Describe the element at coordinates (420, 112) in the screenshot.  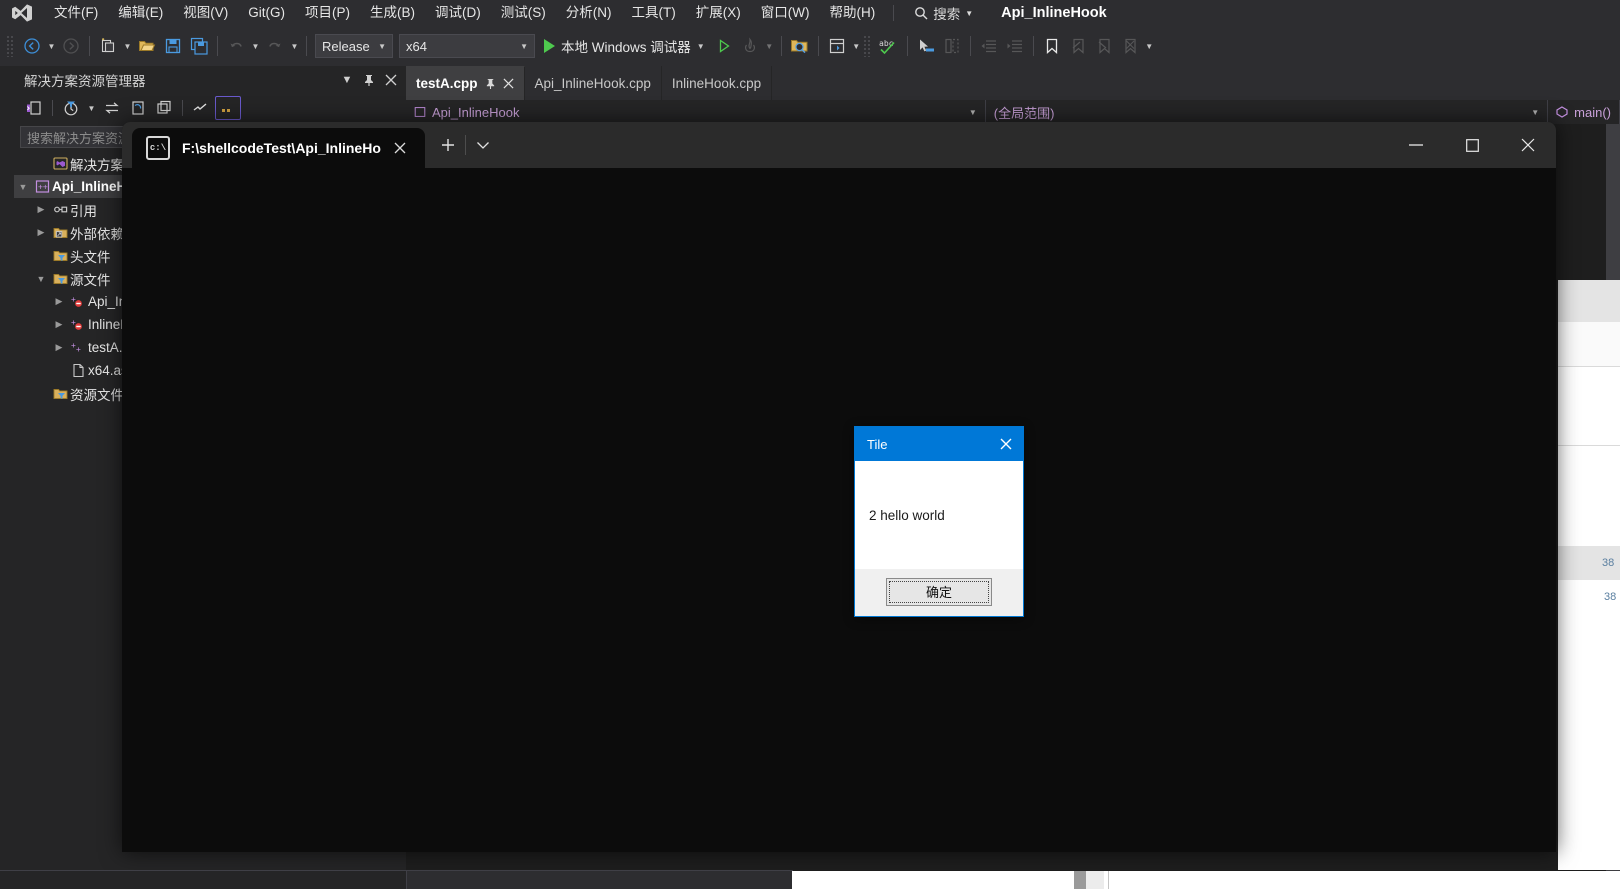
I see `cpp-project-icon` at that location.